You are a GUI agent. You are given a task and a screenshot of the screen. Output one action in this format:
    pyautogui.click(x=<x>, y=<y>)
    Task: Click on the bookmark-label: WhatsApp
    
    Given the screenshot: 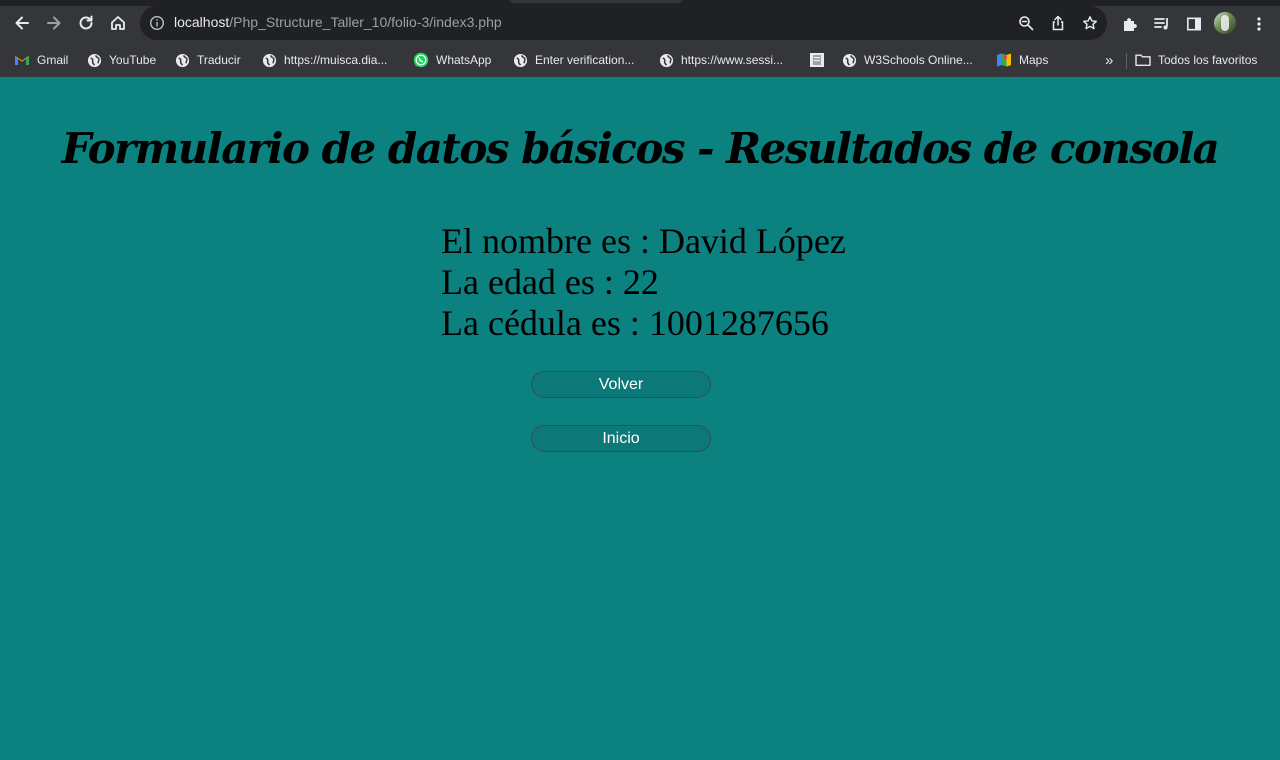 What is the action you would take?
    pyautogui.click(x=464, y=60)
    